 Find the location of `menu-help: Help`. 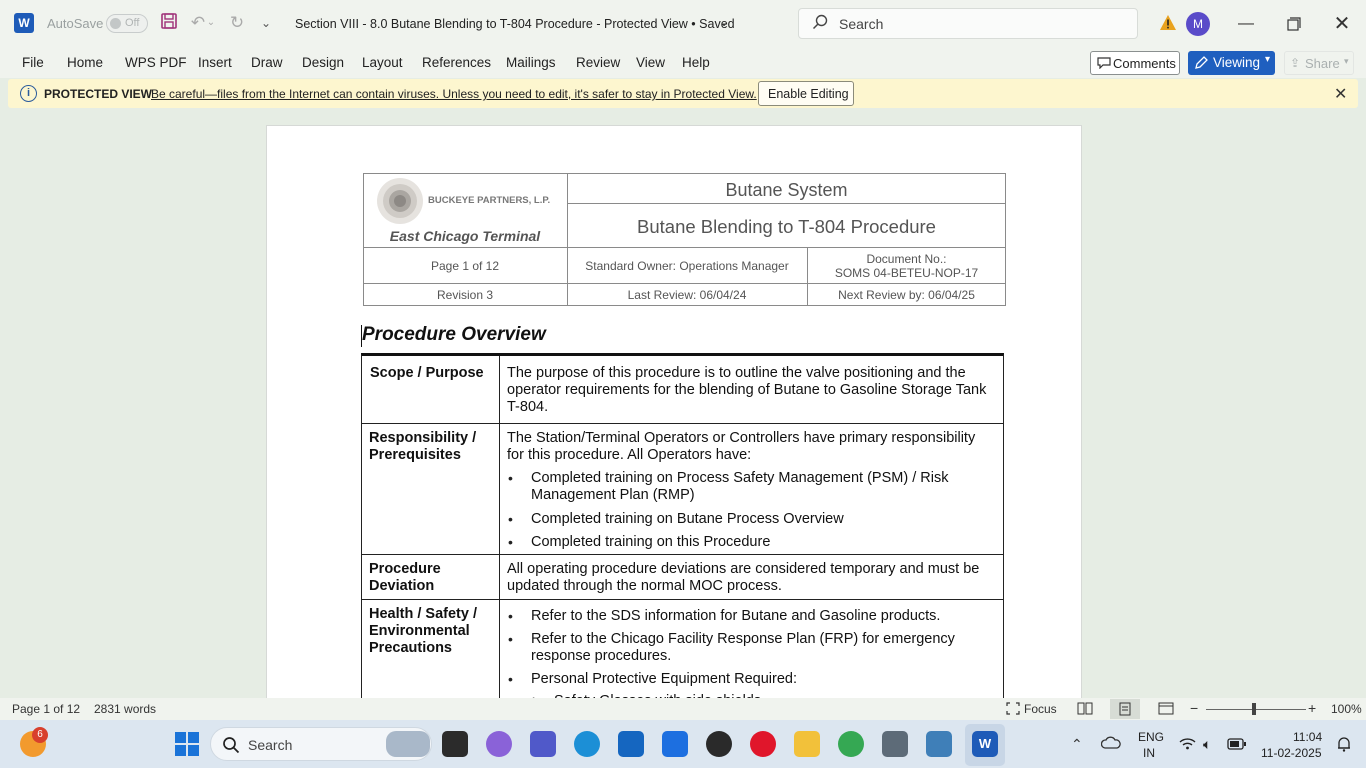

menu-help: Help is located at coordinates (696, 62).